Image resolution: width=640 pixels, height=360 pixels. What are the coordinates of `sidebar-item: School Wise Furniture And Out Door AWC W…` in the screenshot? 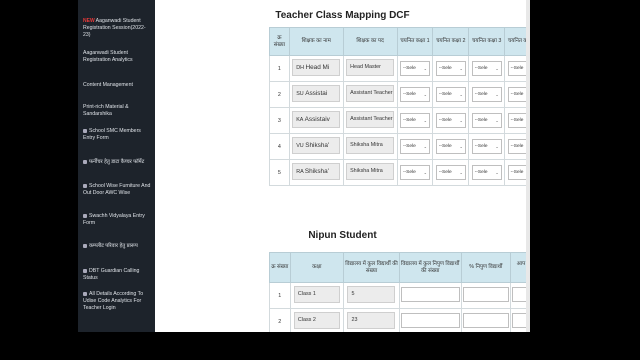 It's located at (116, 190).